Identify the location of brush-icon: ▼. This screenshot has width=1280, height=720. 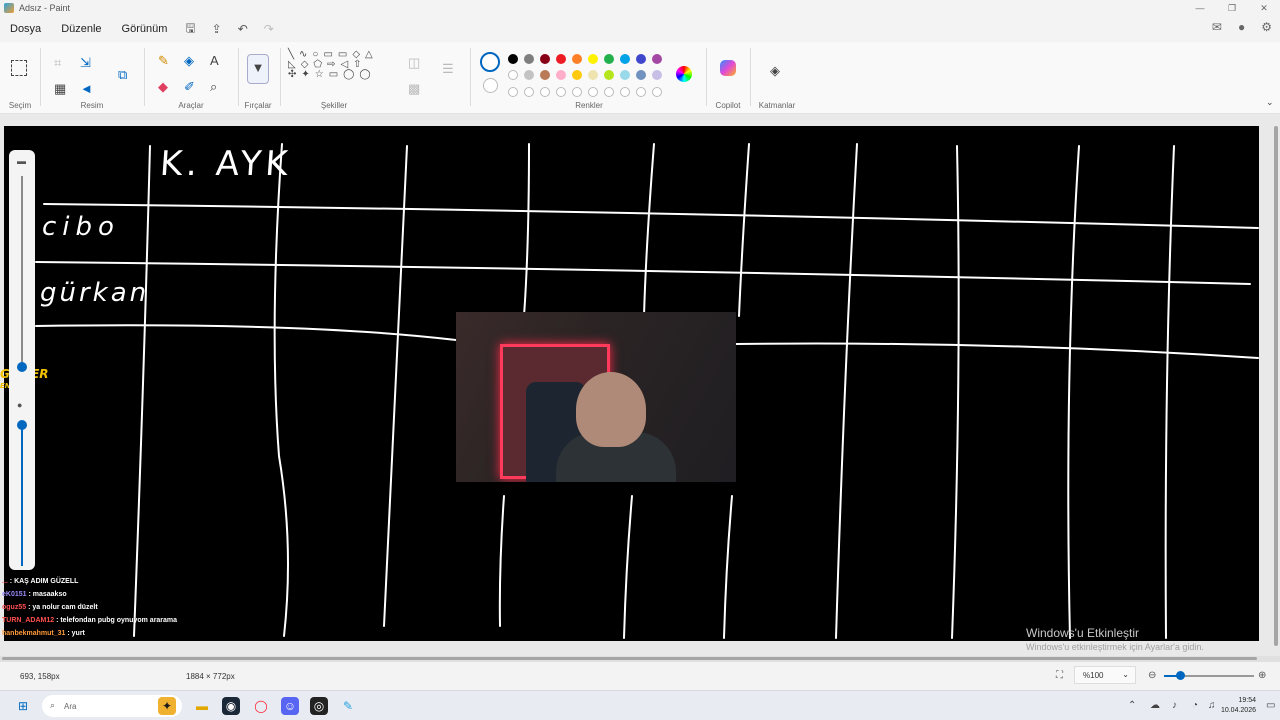
(258, 69).